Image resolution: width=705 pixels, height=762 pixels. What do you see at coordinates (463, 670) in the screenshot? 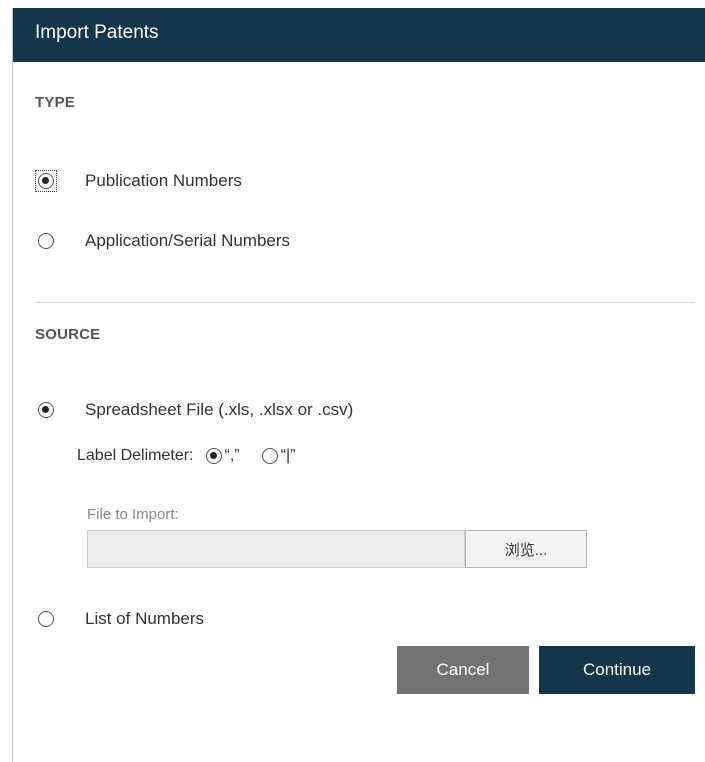
I see `cancel-button: Cancel` at bounding box center [463, 670].